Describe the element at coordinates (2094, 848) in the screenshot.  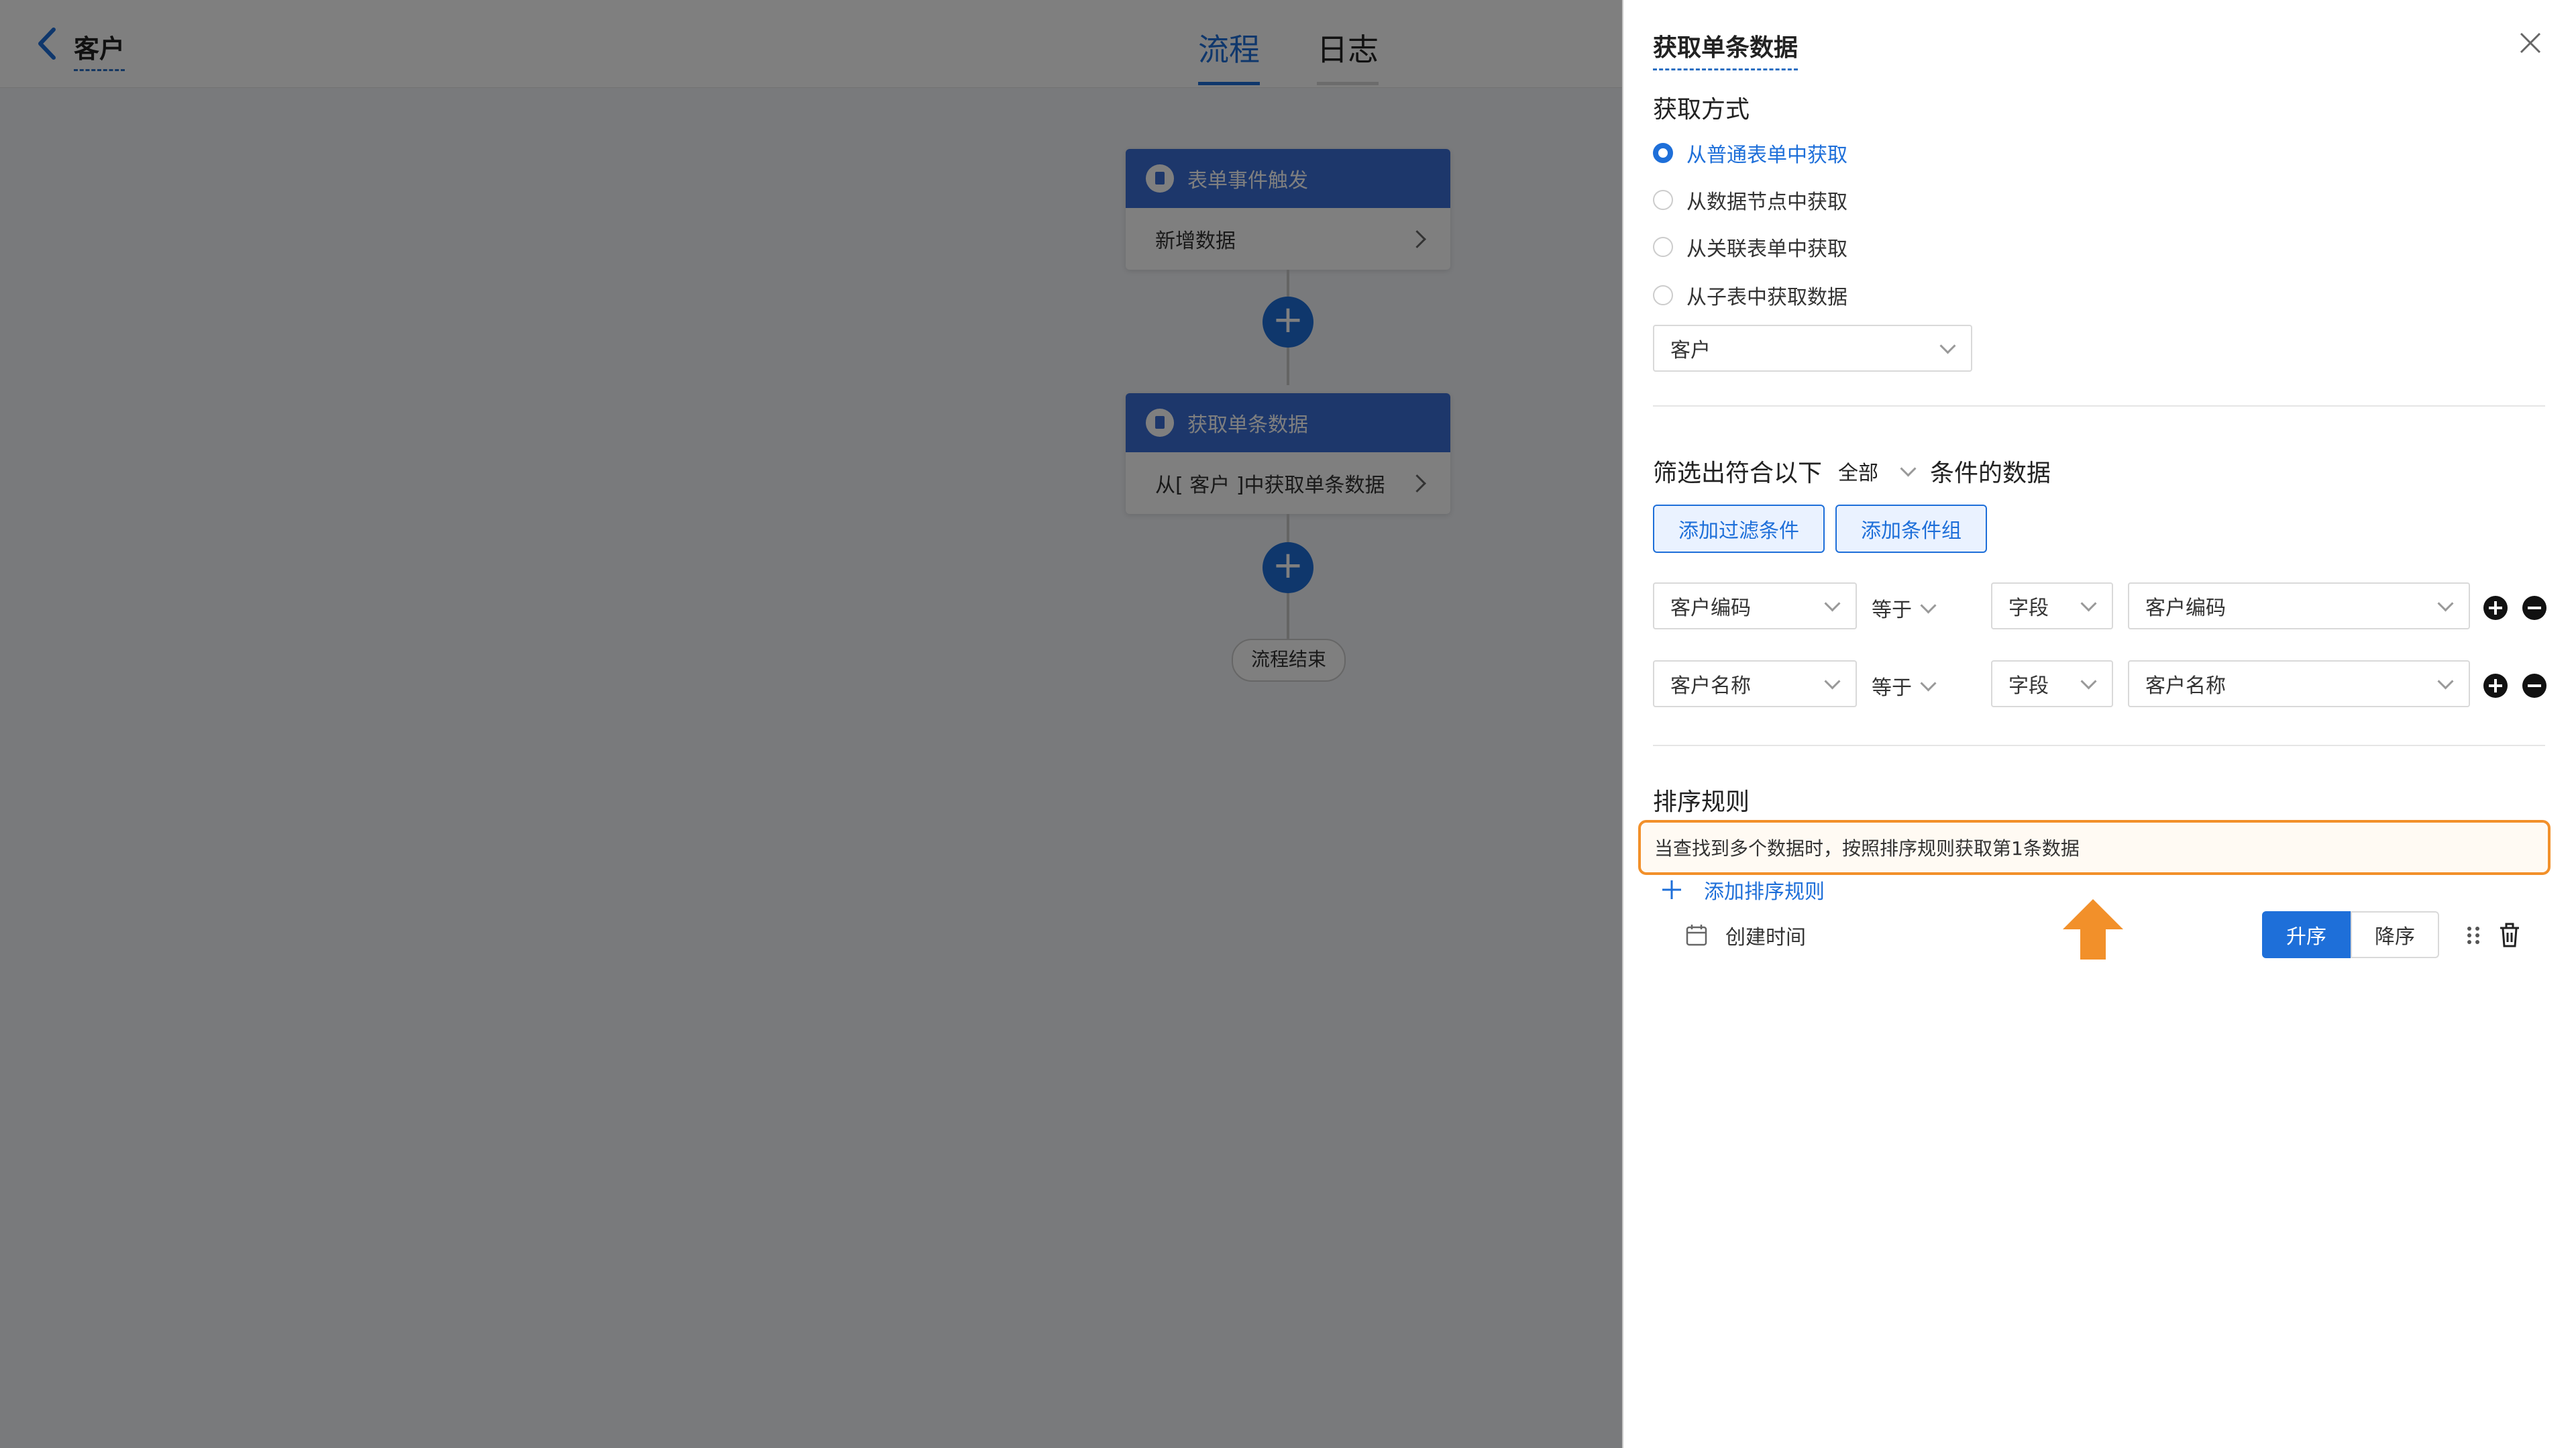
I see `sort-hint: 当查找到多个数据时，按照排序规则获取第1条数据` at that location.